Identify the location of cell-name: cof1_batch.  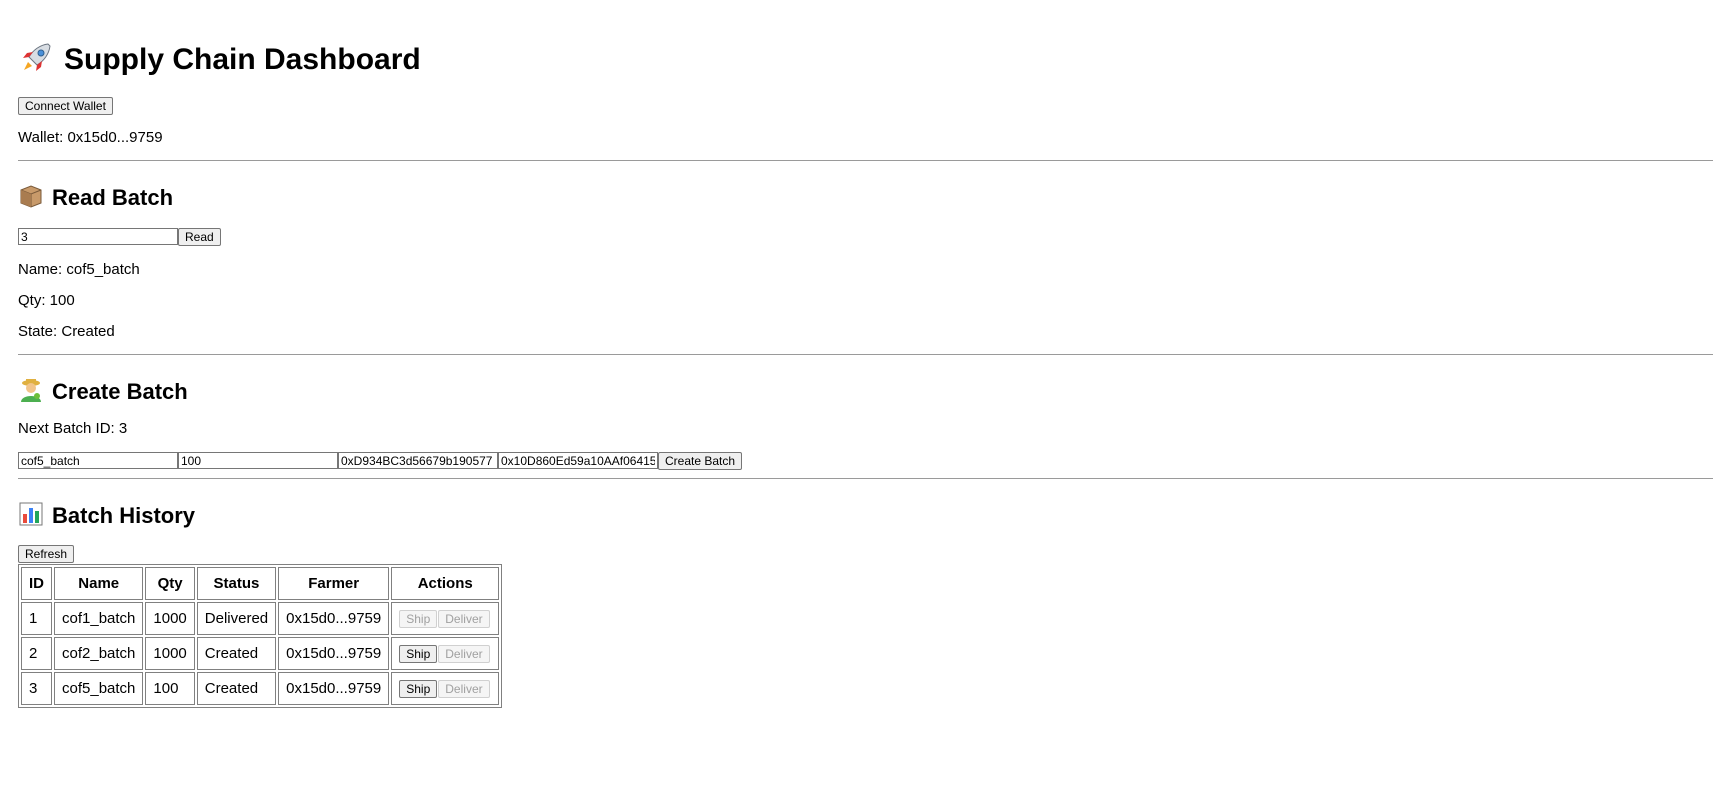
(99, 618).